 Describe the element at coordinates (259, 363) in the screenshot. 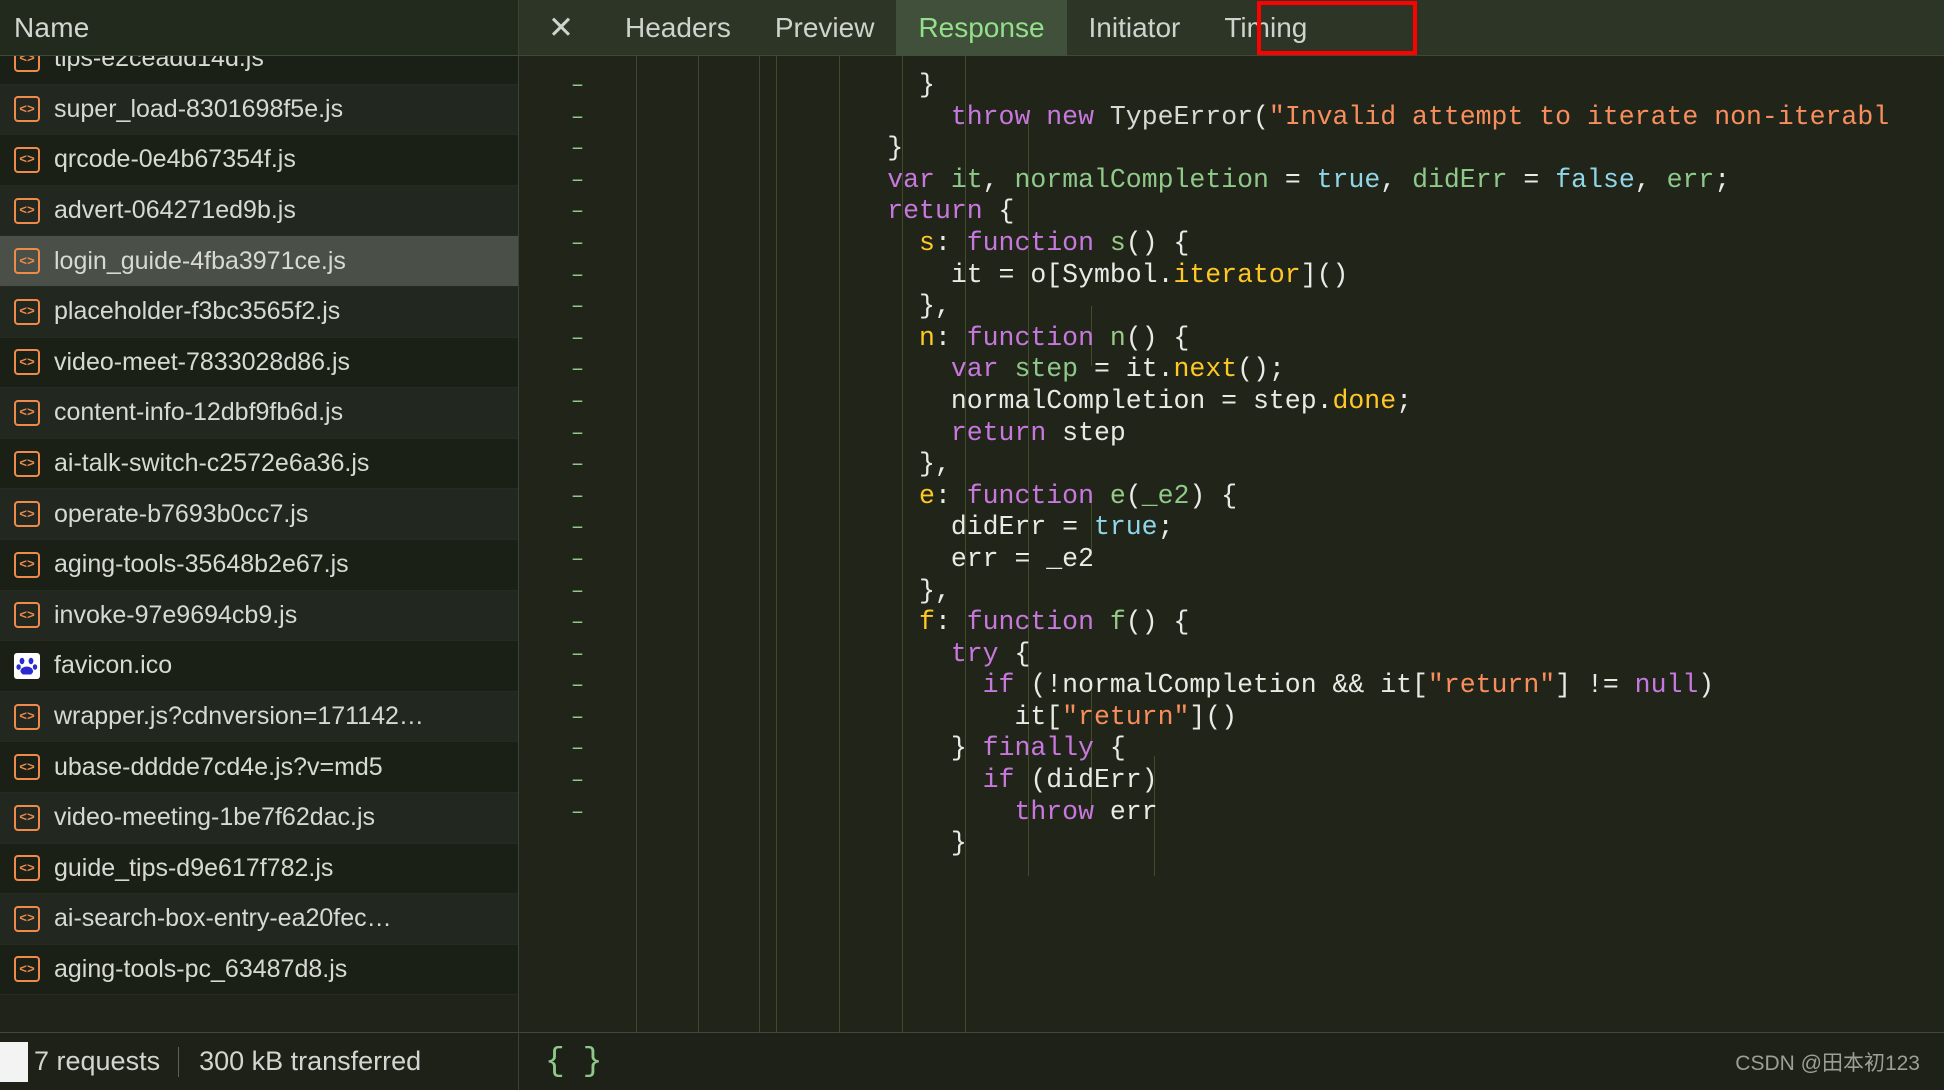

I see `request-list-item: <> video-meet-7833028d86.js` at that location.